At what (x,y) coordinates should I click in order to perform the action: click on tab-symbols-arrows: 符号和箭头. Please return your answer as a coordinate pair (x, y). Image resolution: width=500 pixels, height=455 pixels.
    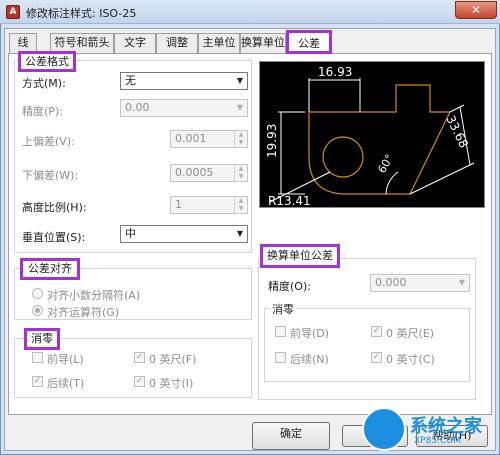
    Looking at the image, I should click on (82, 43).